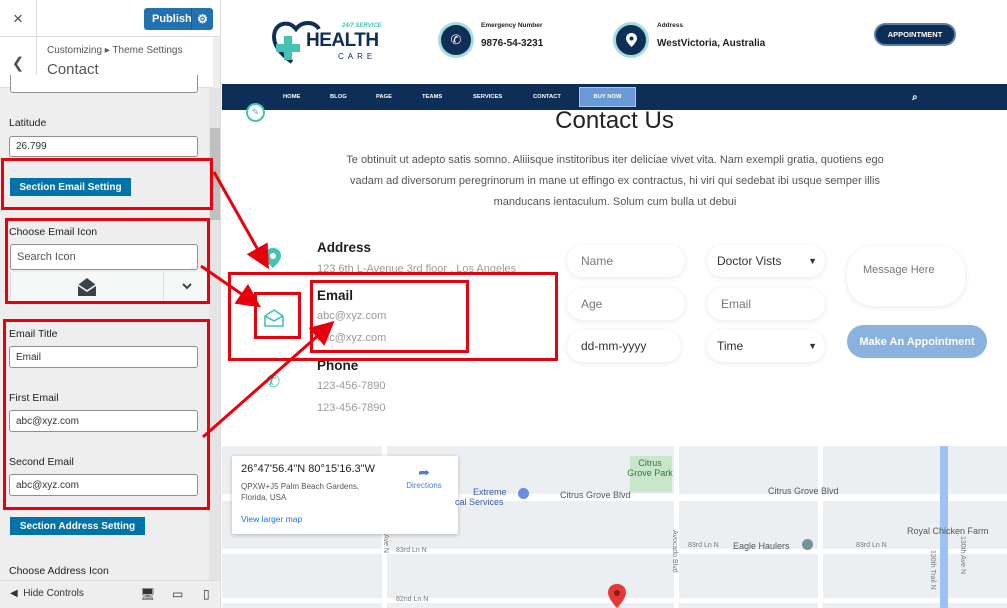 The height and width of the screenshot is (608, 1007). I want to click on arrow-section-to-contact, so click(240, 220).